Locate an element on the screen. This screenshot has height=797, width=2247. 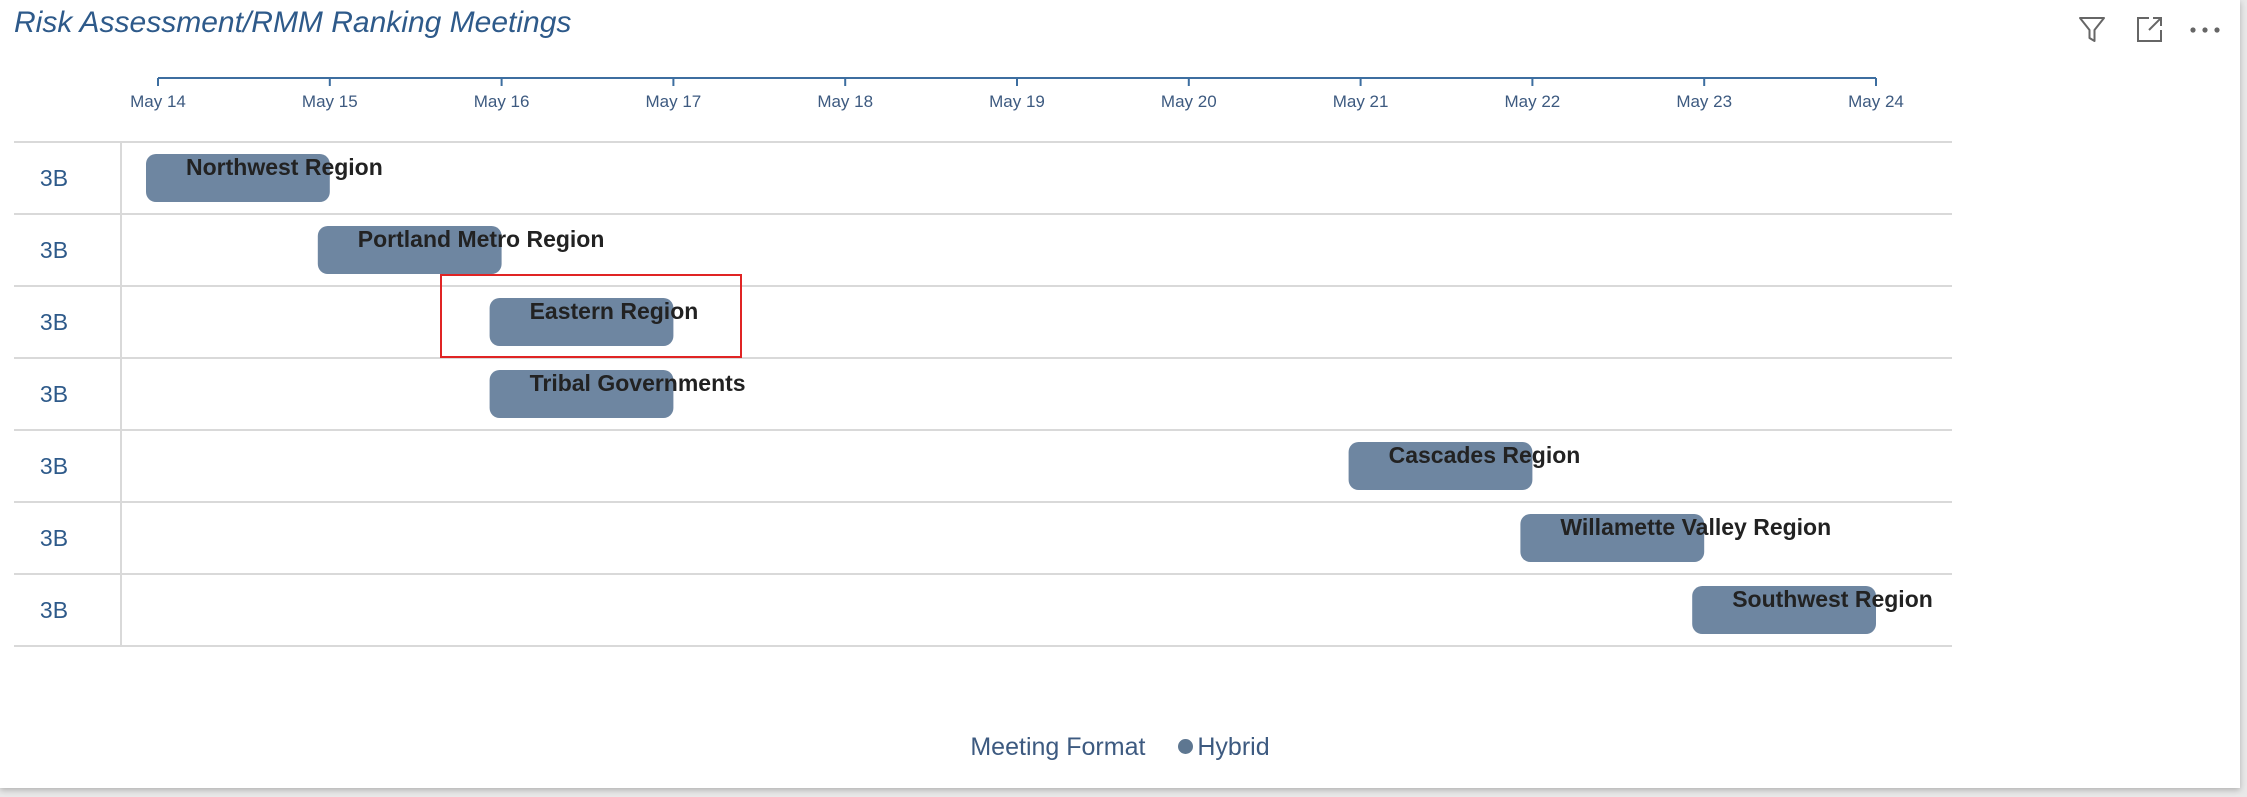
x-tick-label: May 24 is located at coordinates (1876, 101).